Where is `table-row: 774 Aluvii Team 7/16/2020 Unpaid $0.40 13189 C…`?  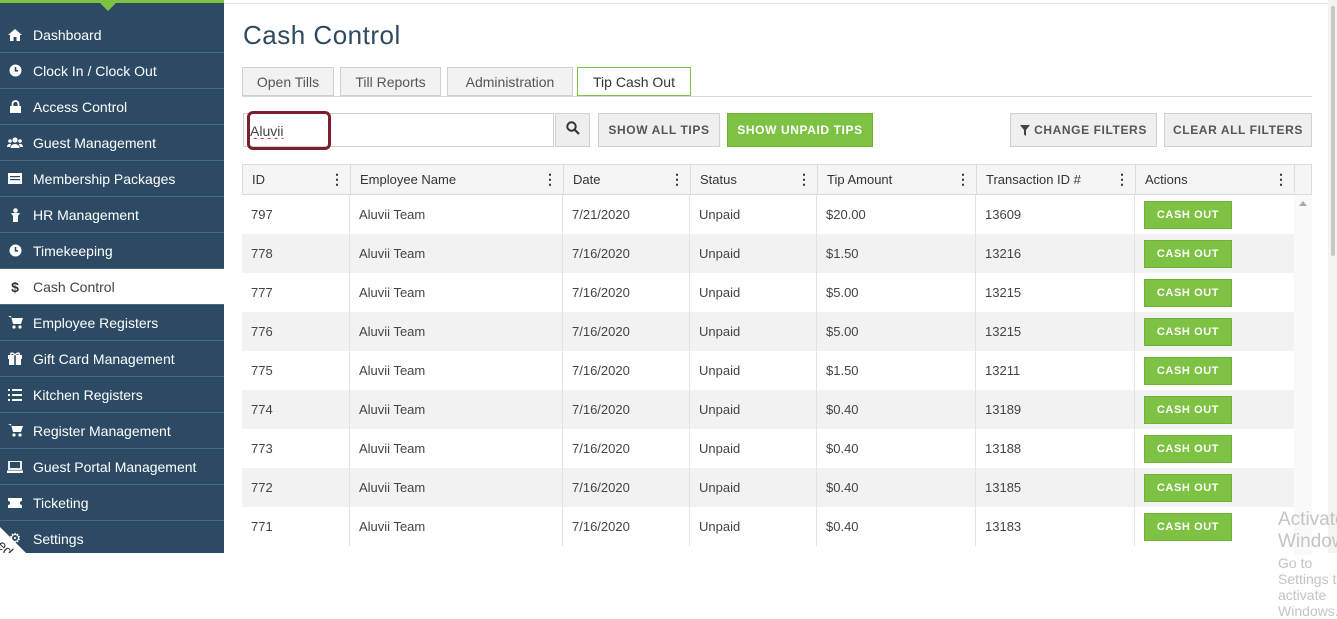 table-row: 774 Aluvii Team 7/16/2020 Unpaid $0.40 13189 C… is located at coordinates (768, 409).